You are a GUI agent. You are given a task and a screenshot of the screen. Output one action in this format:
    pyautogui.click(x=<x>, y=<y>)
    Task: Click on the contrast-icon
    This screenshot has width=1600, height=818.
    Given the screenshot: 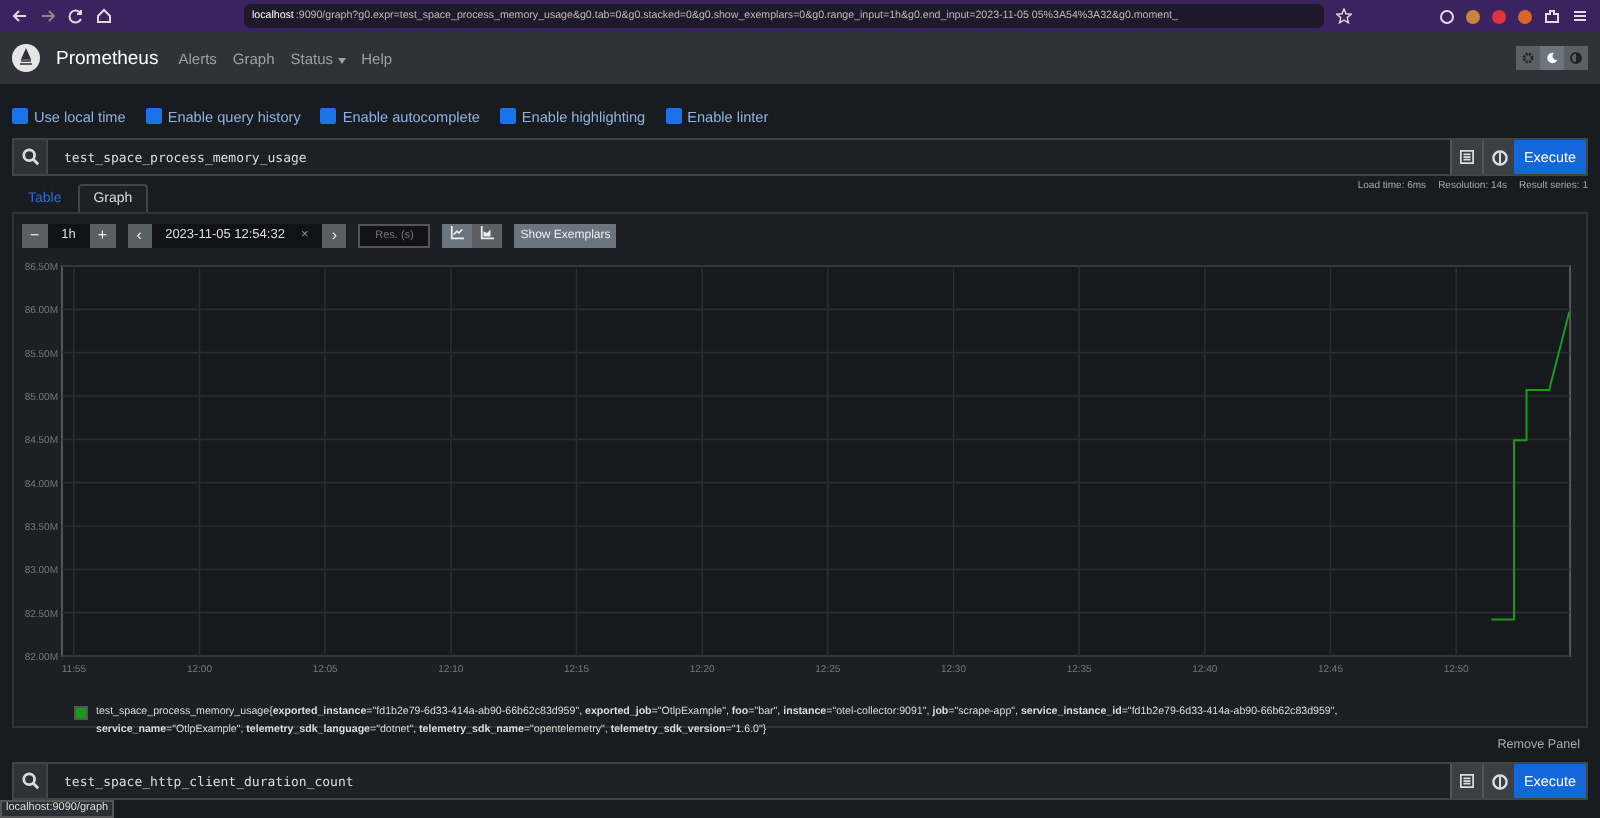 What is the action you would take?
    pyautogui.click(x=1576, y=58)
    